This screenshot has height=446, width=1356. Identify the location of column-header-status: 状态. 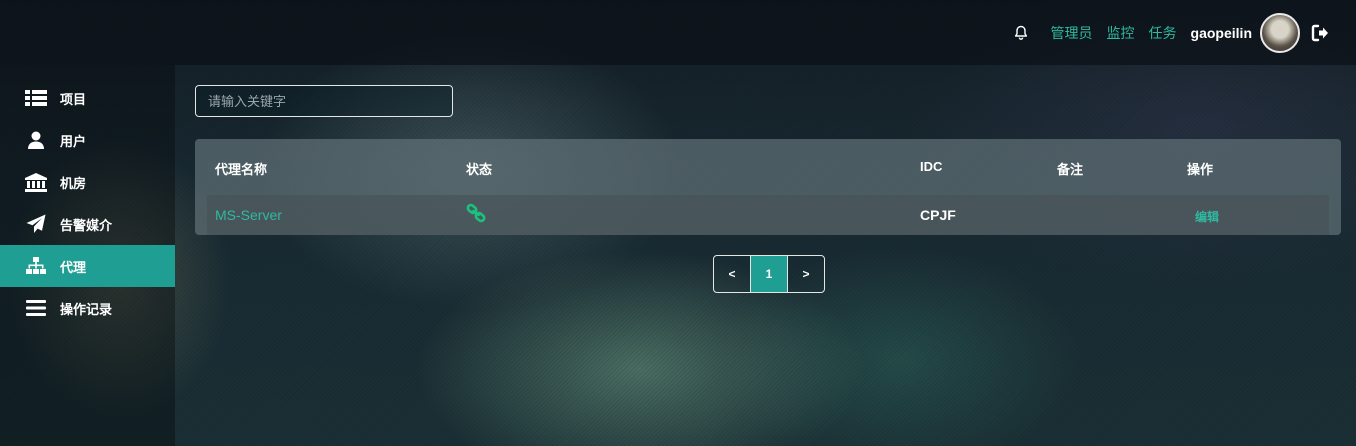
(479, 169).